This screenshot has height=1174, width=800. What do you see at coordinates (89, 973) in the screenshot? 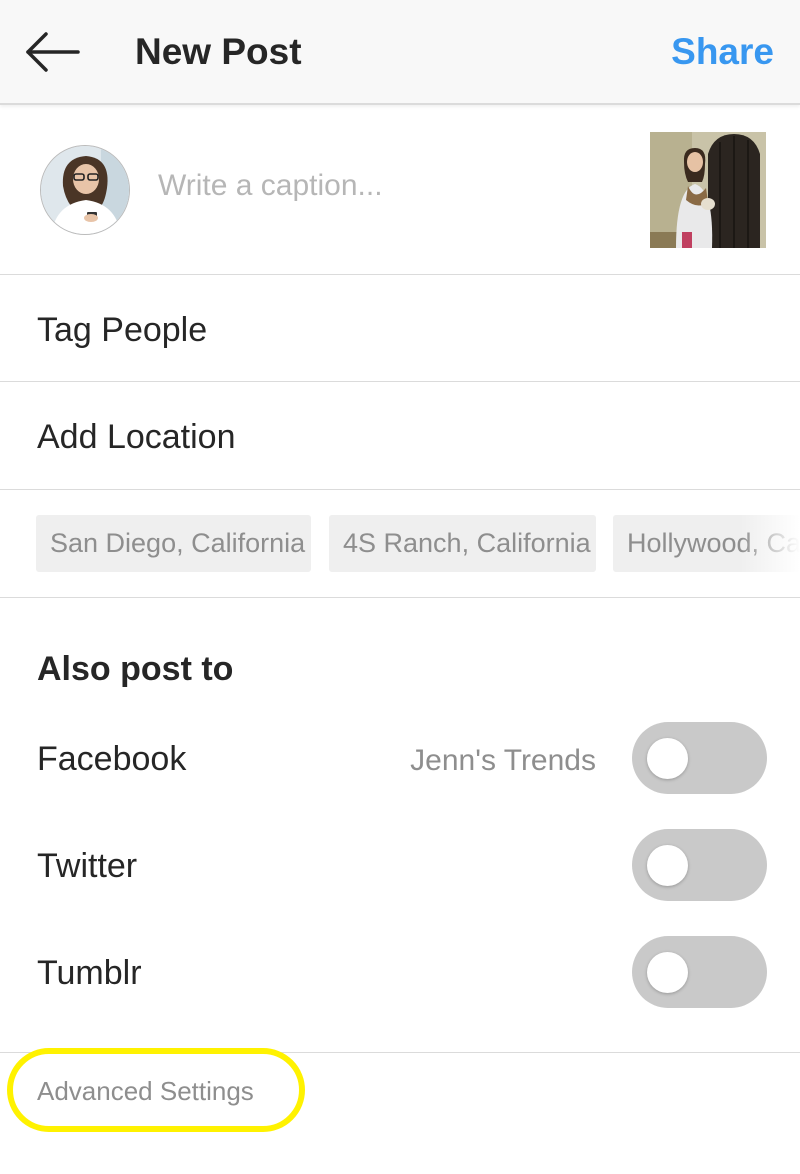
I see `tumblr-label: Tumblr` at bounding box center [89, 973].